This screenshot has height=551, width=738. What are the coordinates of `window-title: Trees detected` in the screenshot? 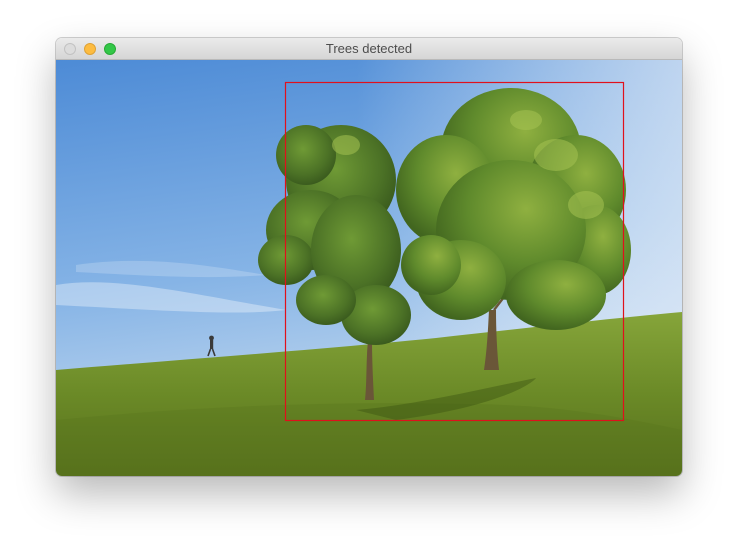 It's located at (369, 48).